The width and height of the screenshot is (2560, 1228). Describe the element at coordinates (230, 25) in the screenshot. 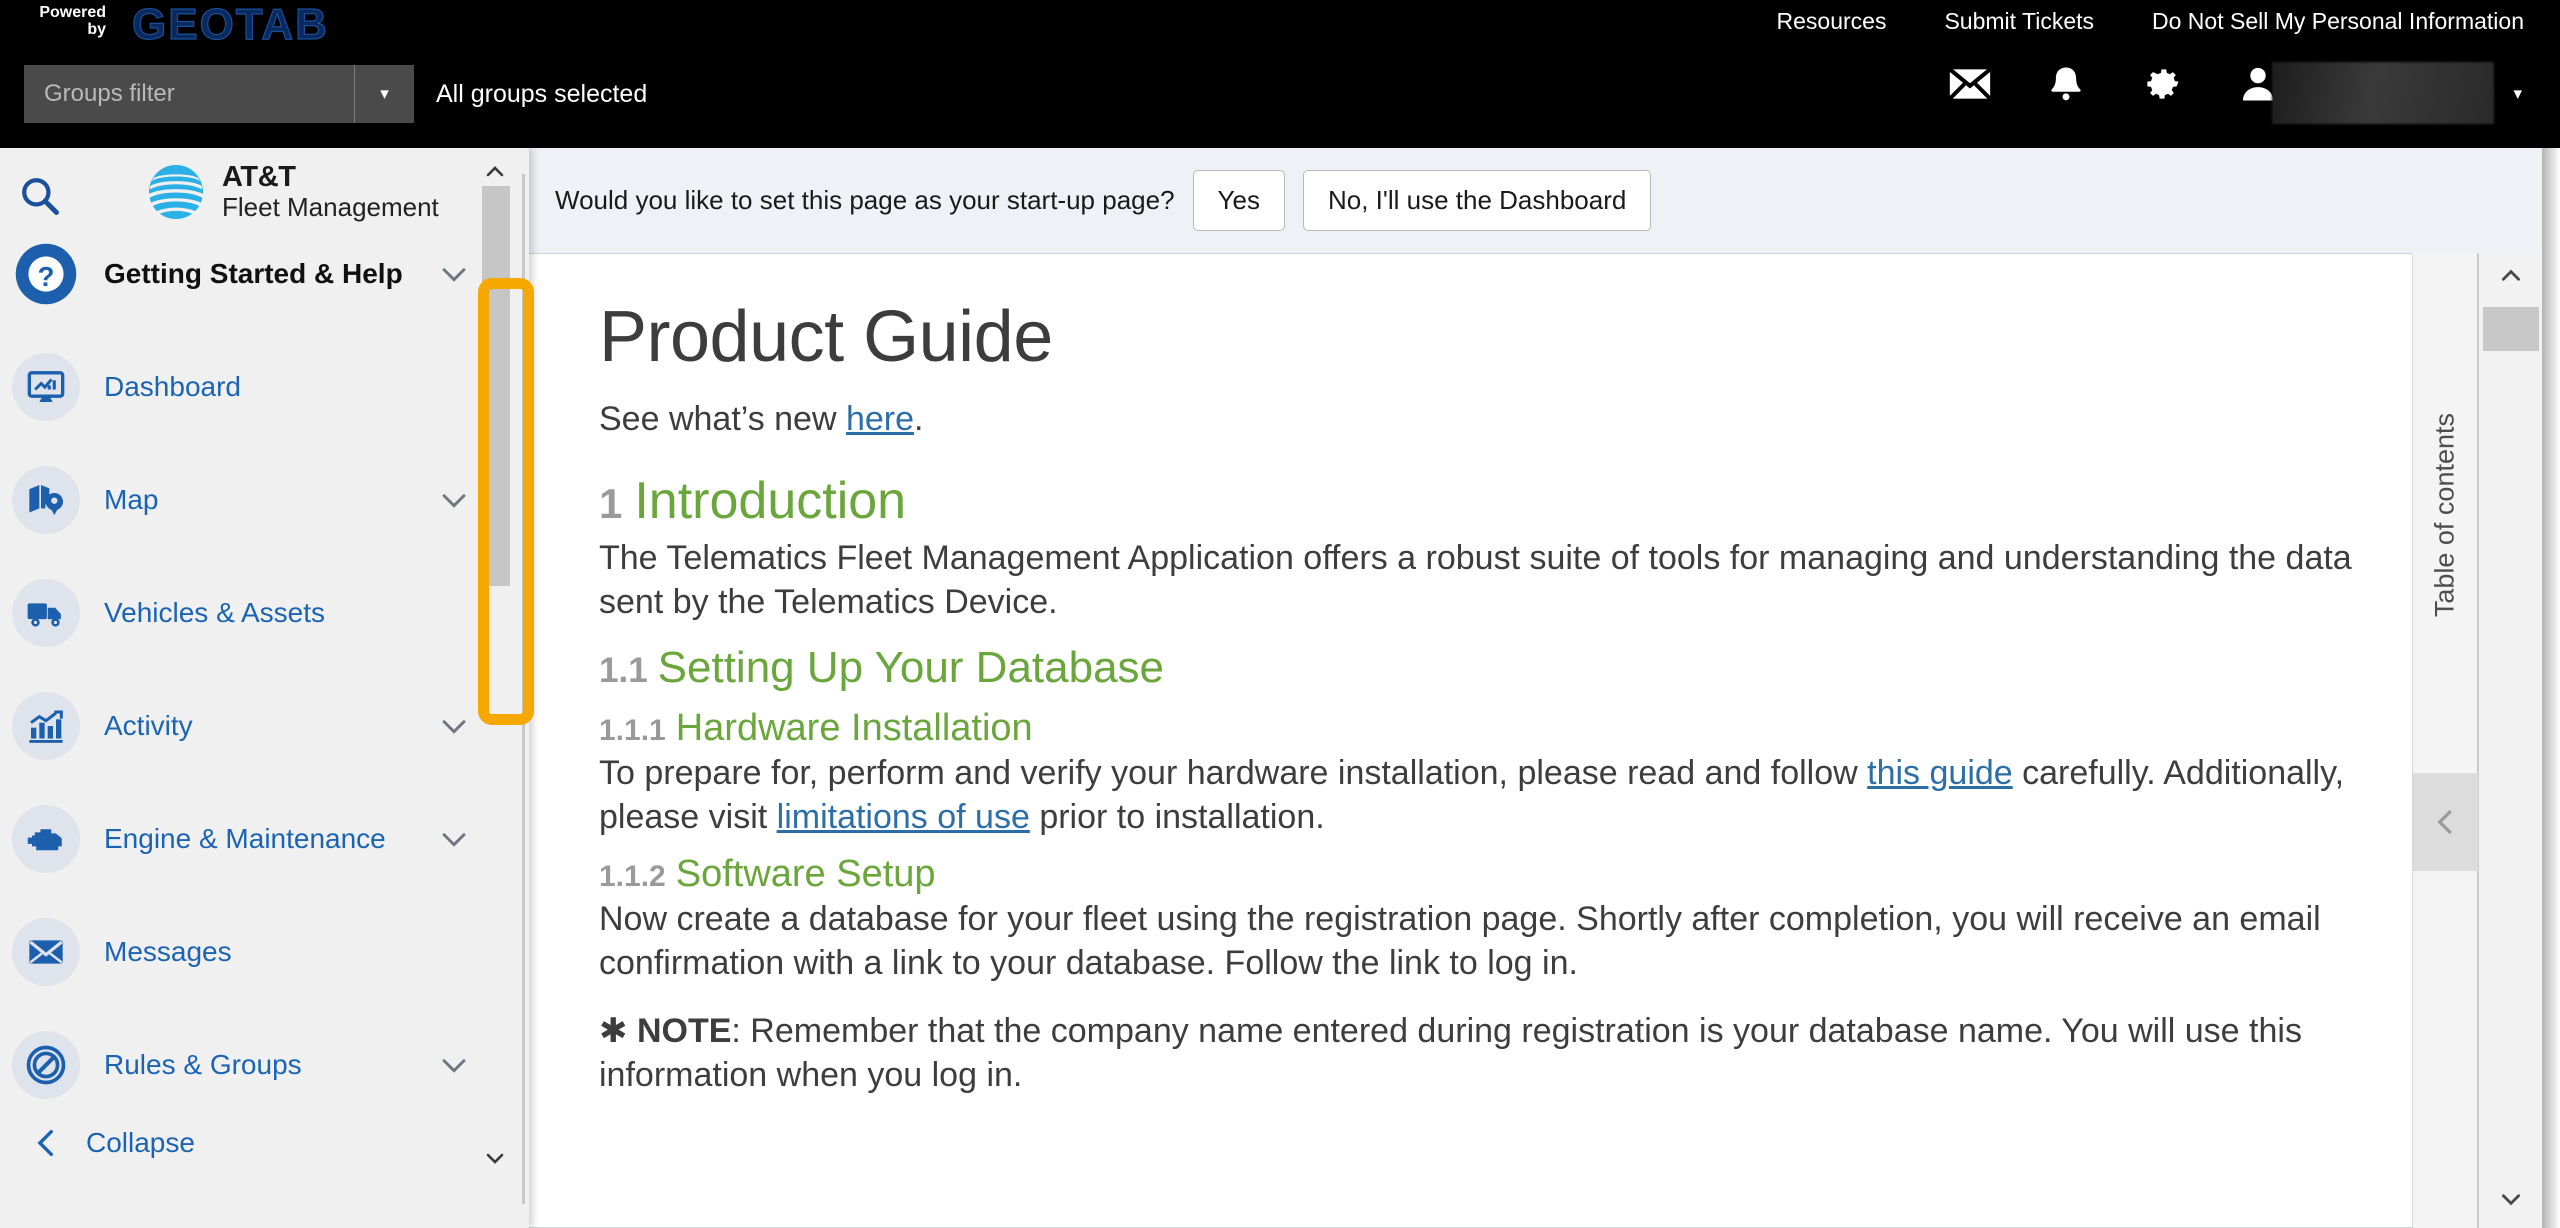

I see `geotab-logo: GEOTAB` at that location.